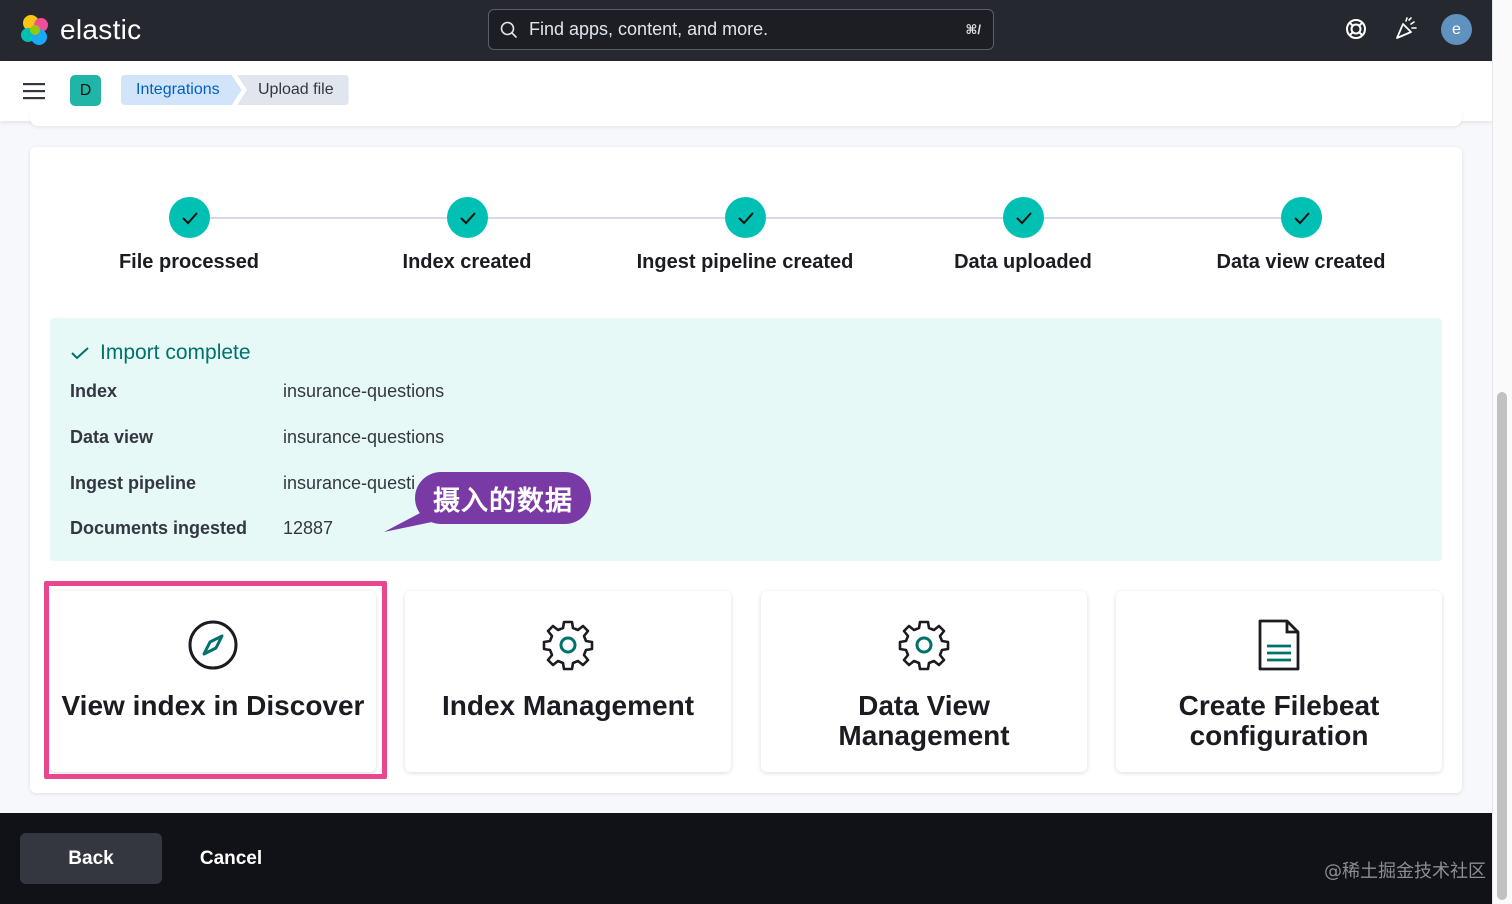 This screenshot has height=904, width=1512. What do you see at coordinates (1279, 645) in the screenshot?
I see `document-icon` at bounding box center [1279, 645].